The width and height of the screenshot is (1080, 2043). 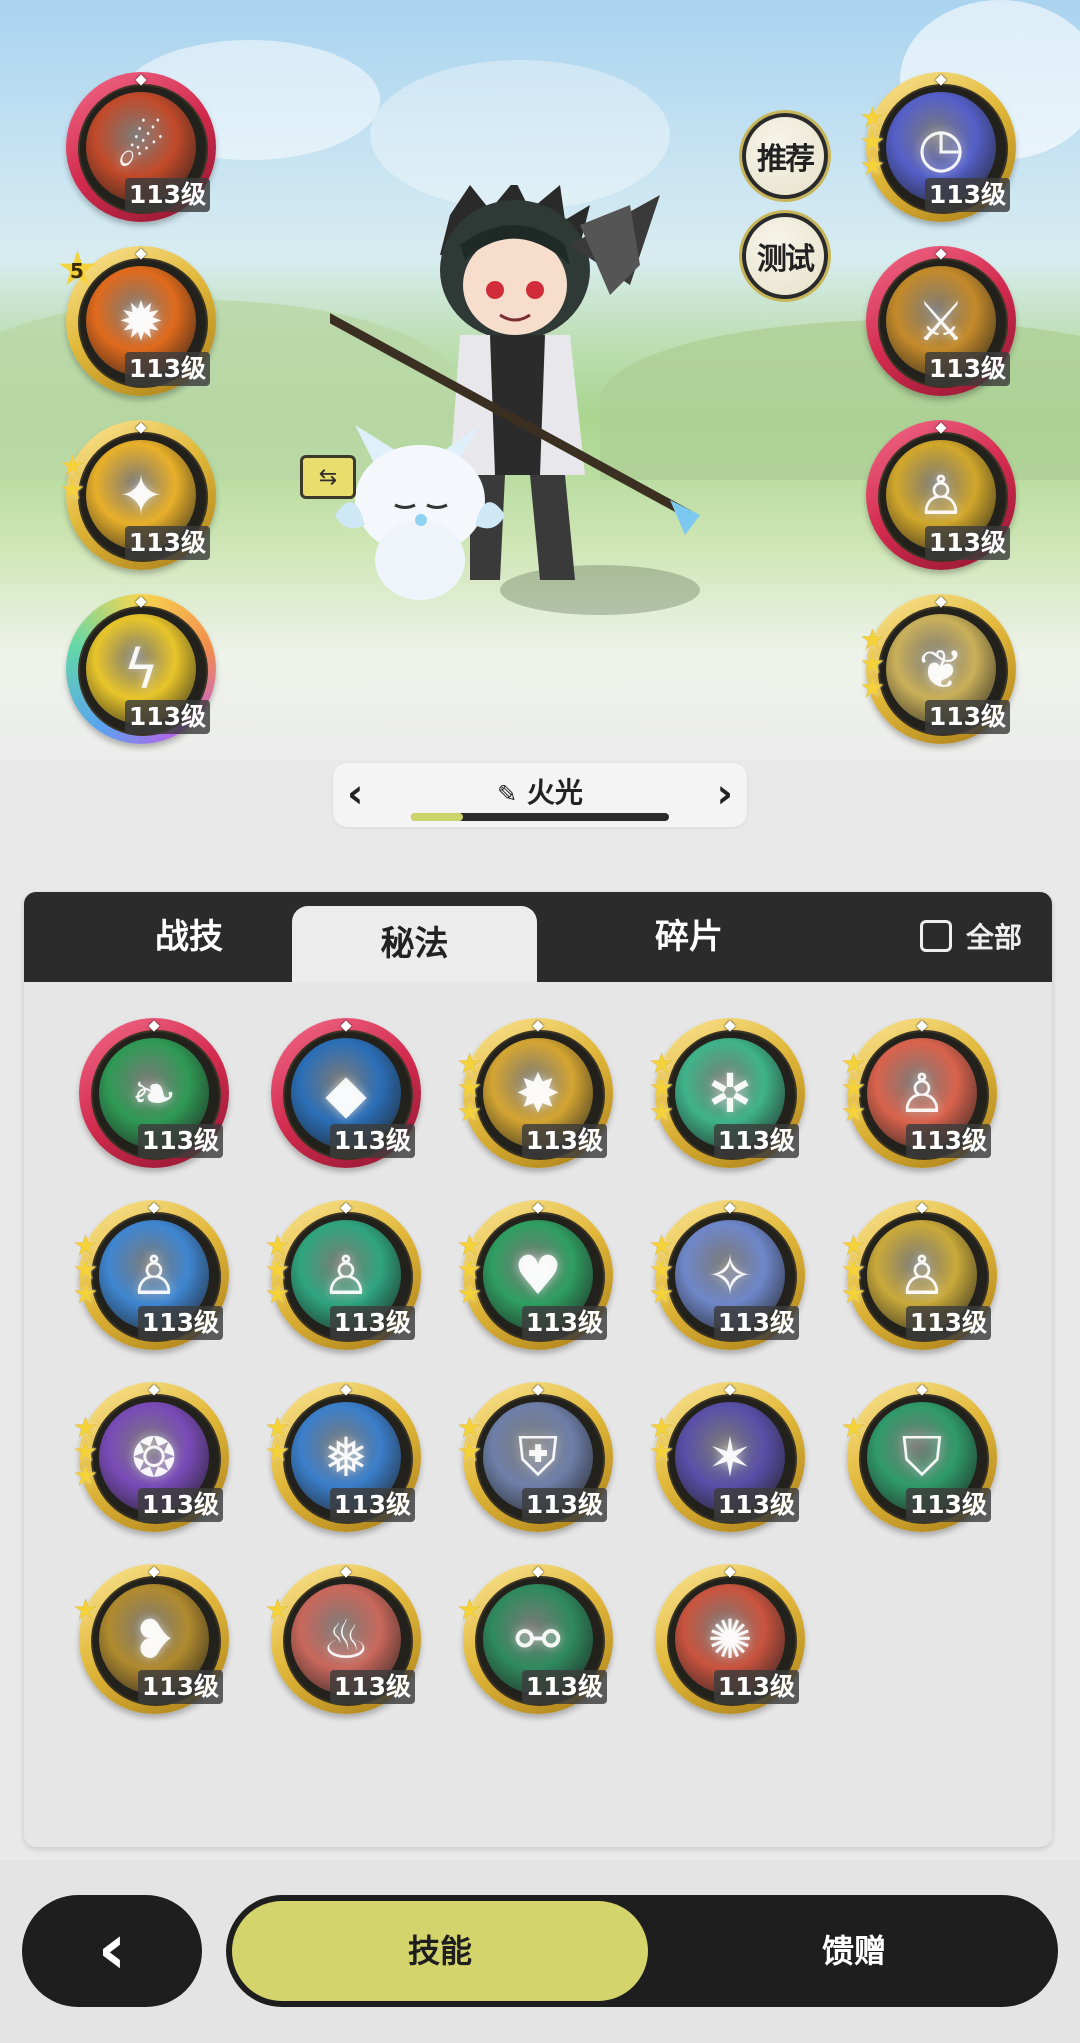 I want to click on skill-slot: ☄ 113级, so click(x=141, y=147).